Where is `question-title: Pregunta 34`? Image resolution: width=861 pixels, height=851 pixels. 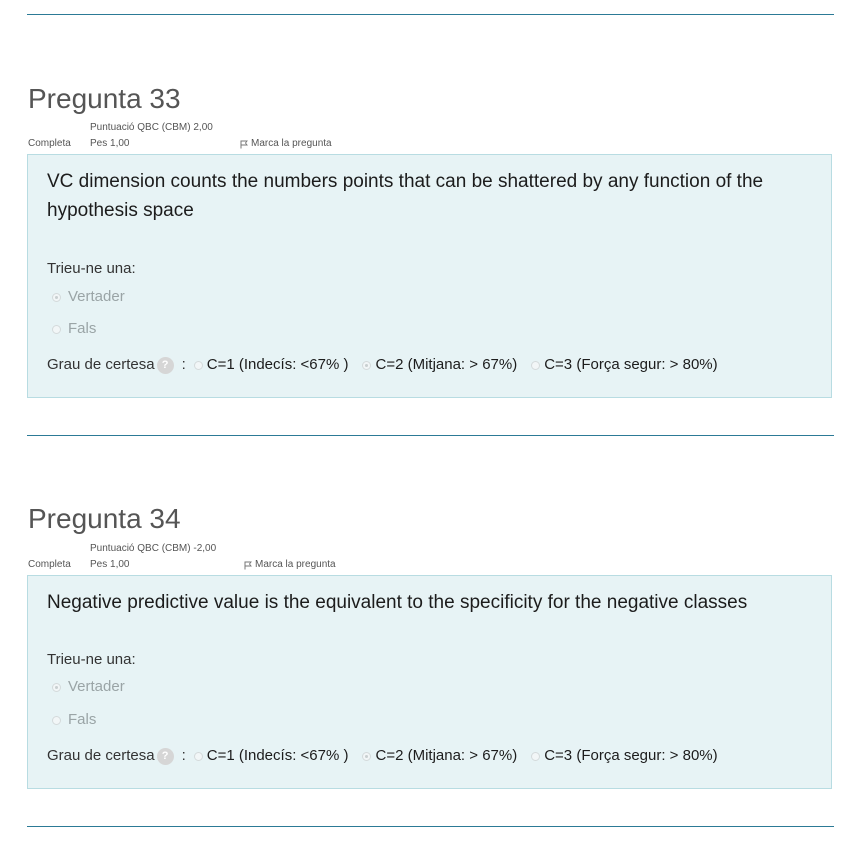
question-title: Pregunta 34 is located at coordinates (104, 518).